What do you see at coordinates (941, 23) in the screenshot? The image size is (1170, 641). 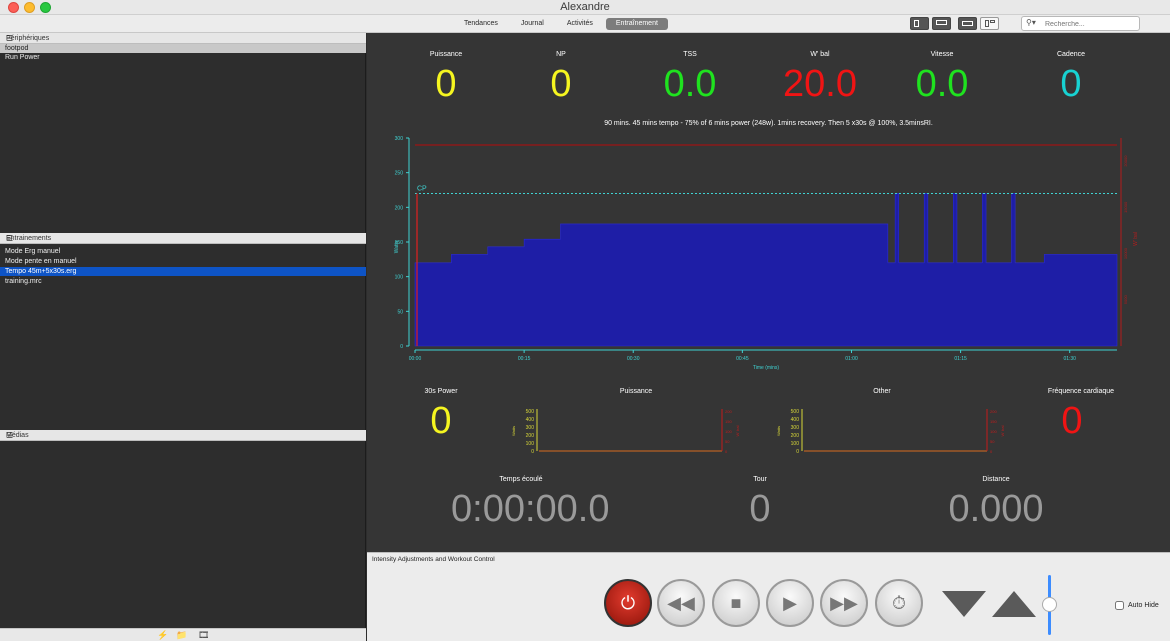 I see `toggle-bottom-button` at bounding box center [941, 23].